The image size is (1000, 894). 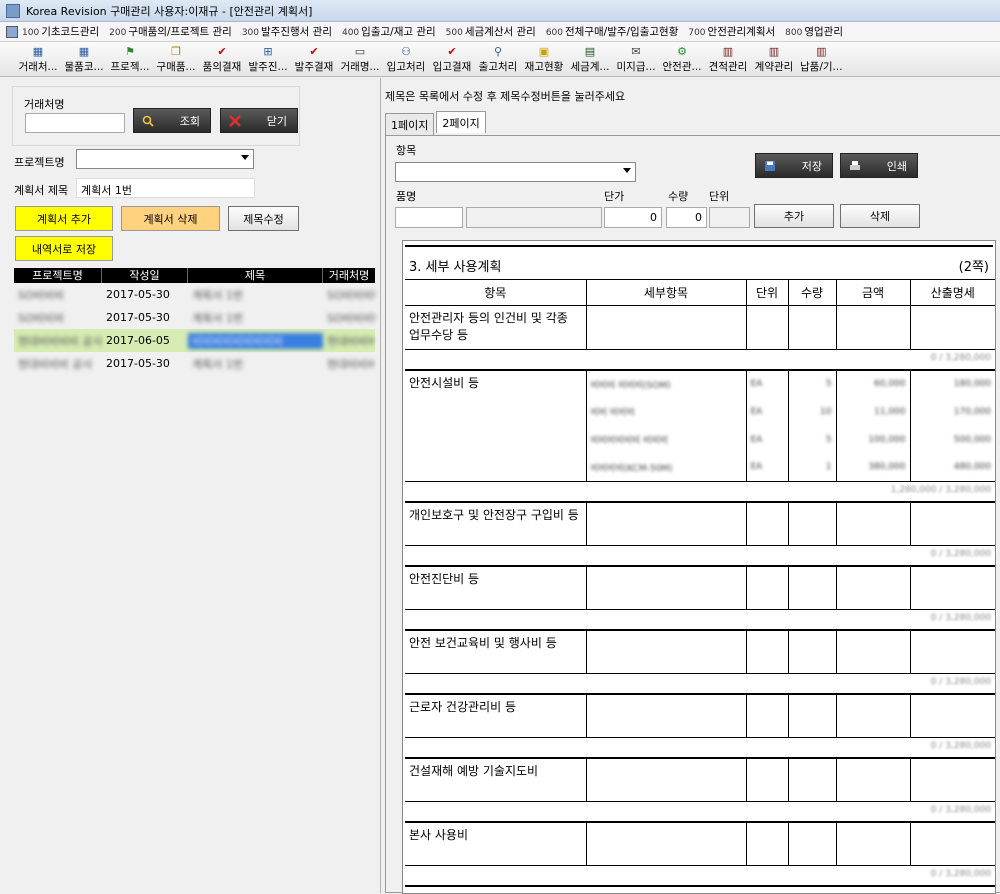 I want to click on product-code-input, so click(x=429, y=217).